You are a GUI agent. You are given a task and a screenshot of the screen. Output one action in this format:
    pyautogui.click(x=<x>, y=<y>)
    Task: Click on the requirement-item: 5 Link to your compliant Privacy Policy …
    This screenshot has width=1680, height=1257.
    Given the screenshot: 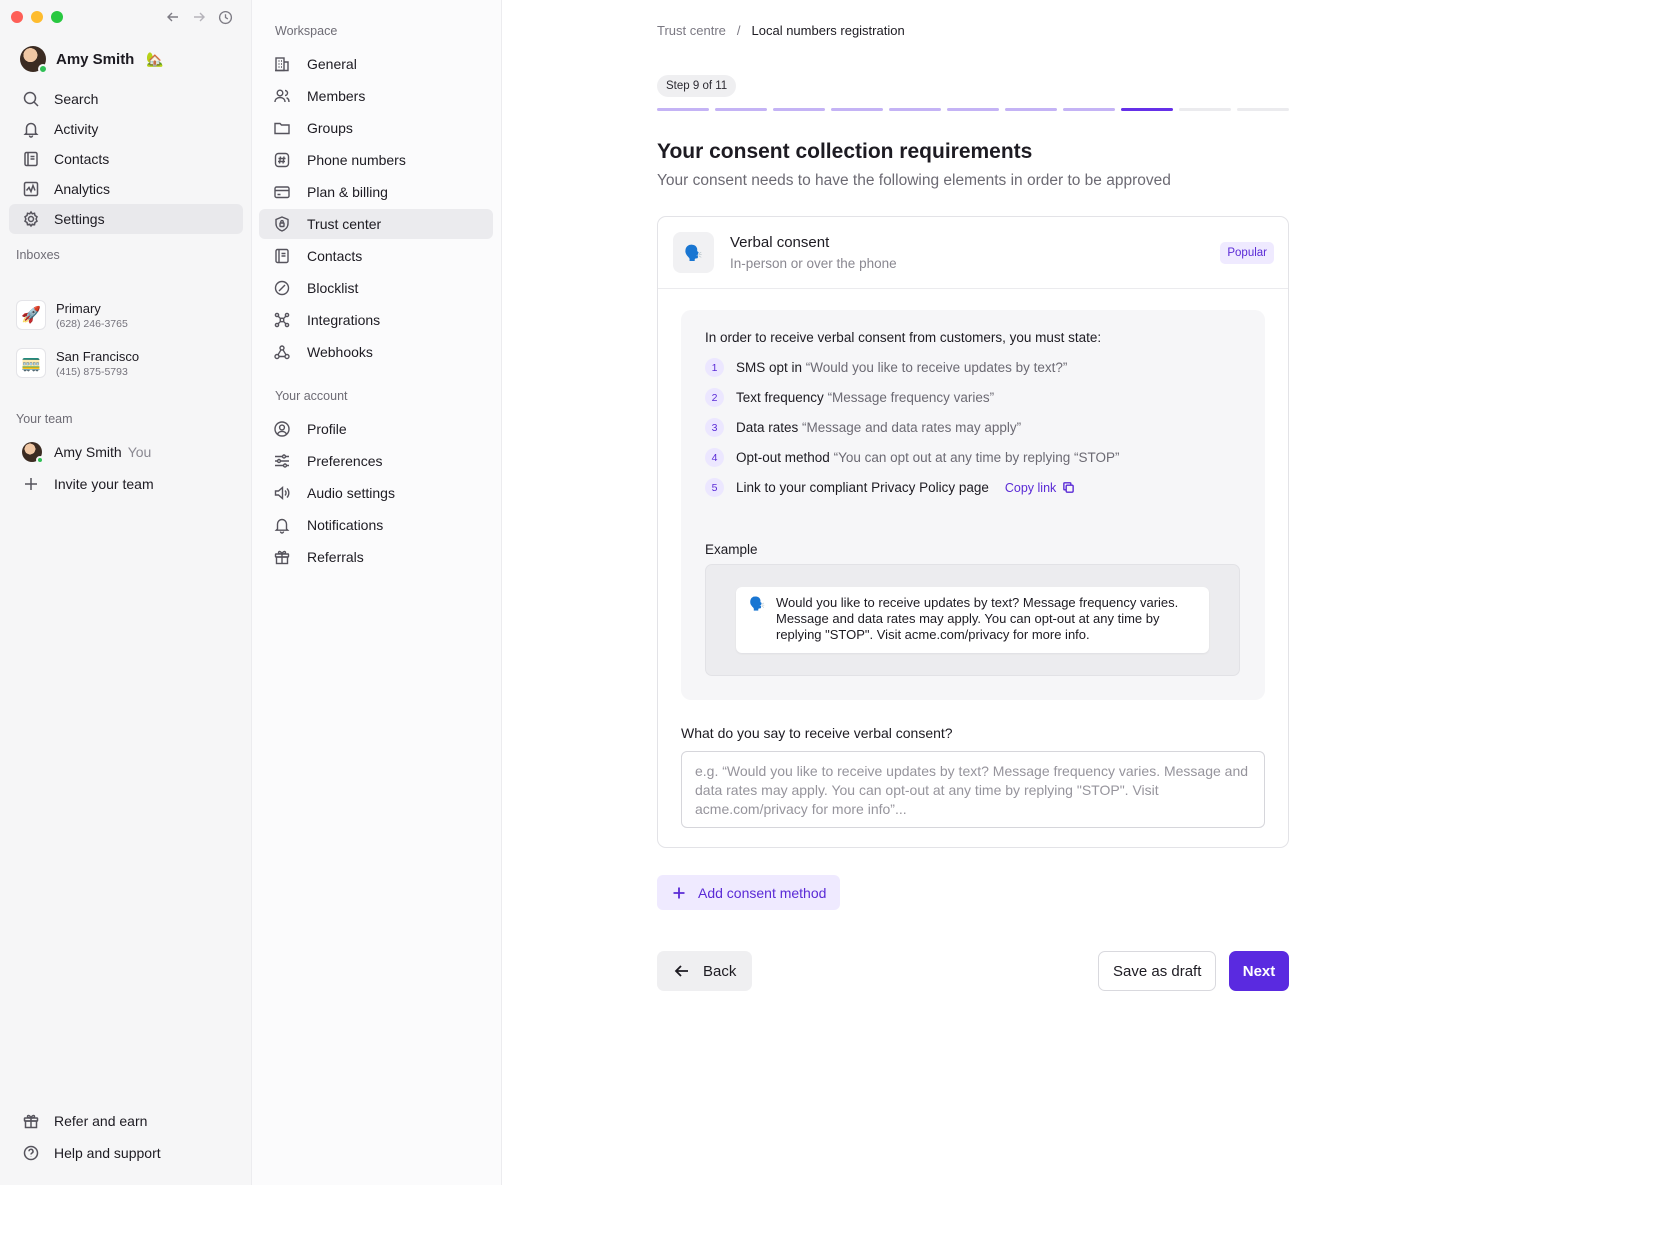 What is the action you would take?
    pyautogui.click(x=890, y=487)
    